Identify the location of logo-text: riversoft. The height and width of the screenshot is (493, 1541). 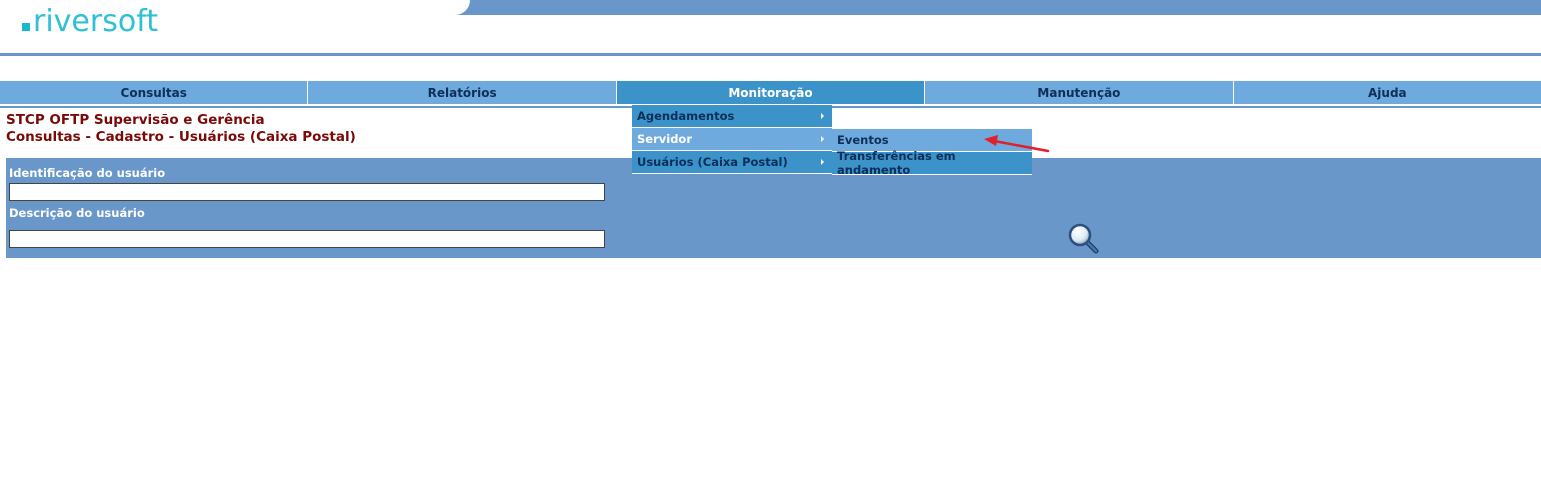
(95, 21).